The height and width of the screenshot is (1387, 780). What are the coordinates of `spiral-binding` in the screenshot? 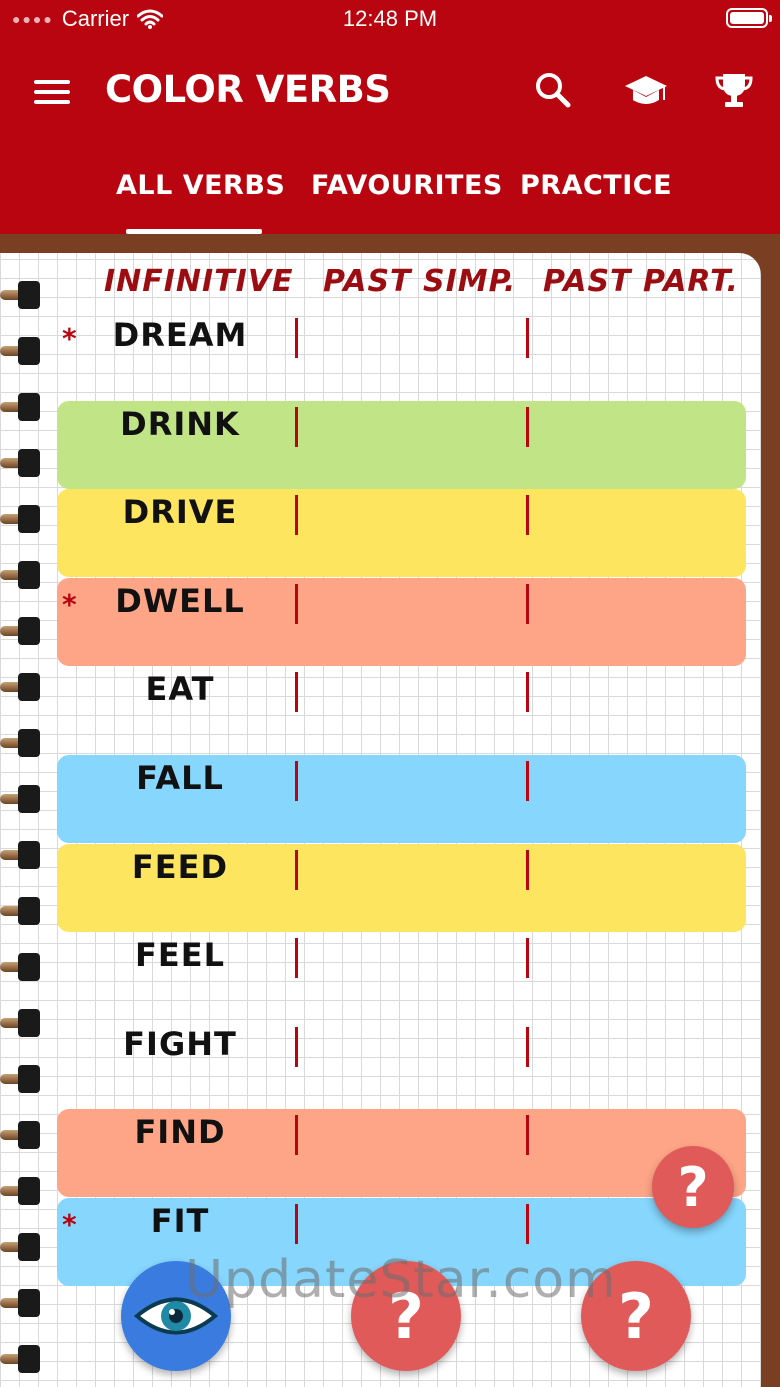 It's located at (22, 832).